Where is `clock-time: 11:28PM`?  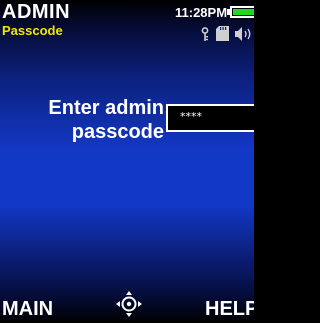
clock-time: 11:28PM is located at coordinates (201, 12).